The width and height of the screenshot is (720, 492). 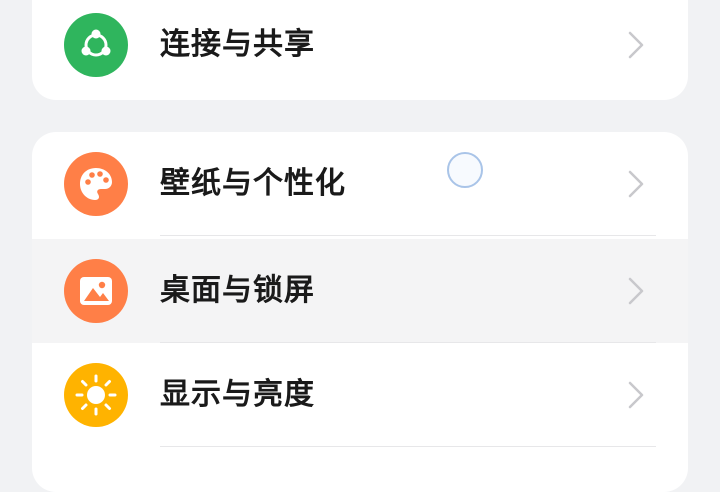 I want to click on settings-item-label: 桌面与锁屏, so click(x=237, y=290).